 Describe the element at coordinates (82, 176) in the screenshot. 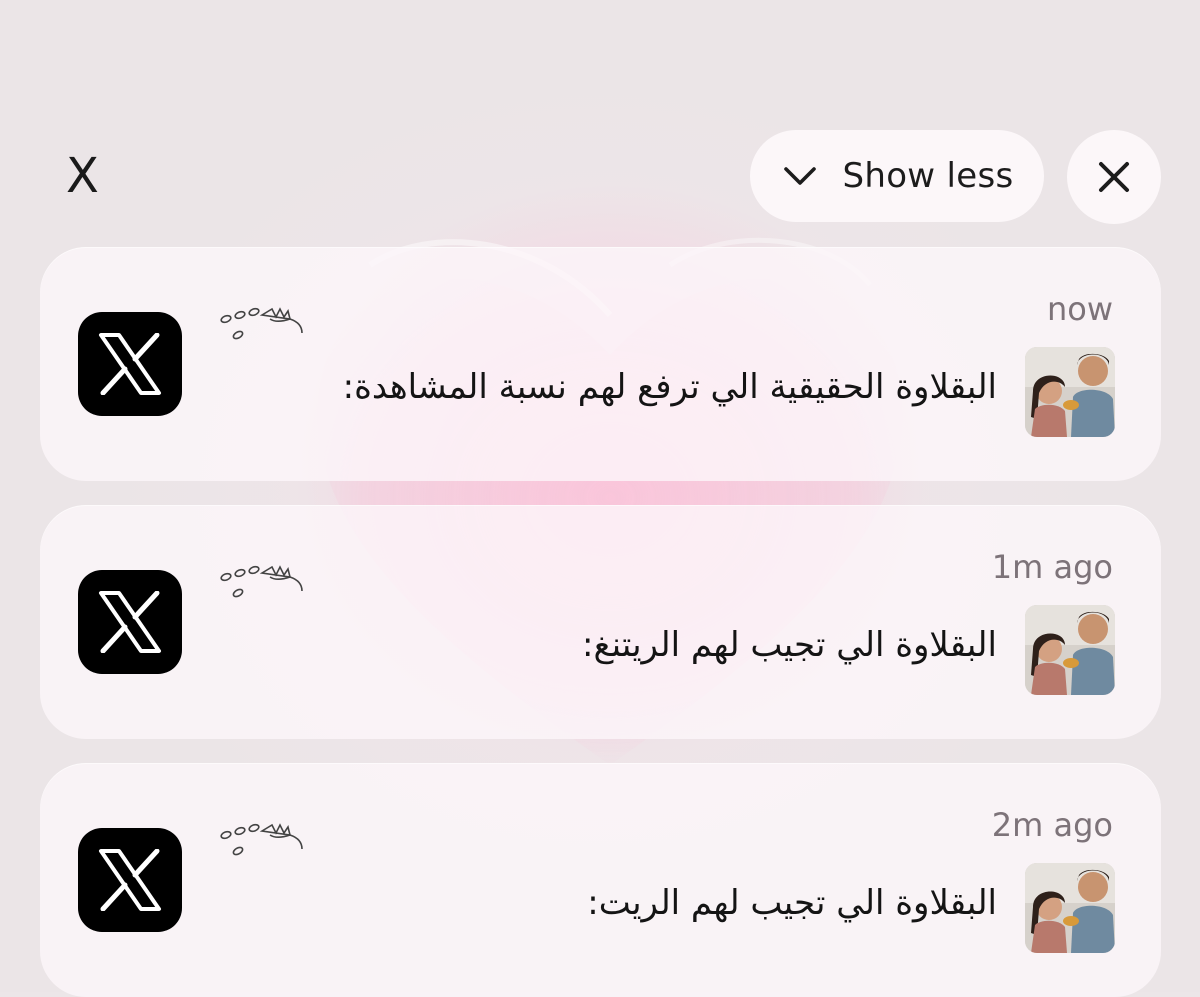

I see `app-title: X` at that location.